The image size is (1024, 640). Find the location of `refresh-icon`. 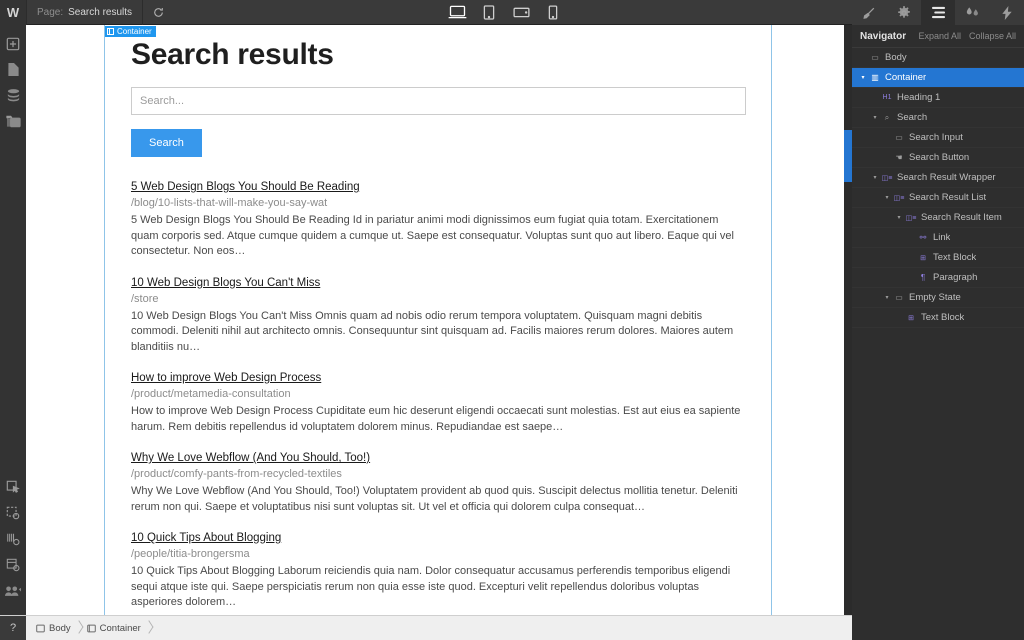

refresh-icon is located at coordinates (158, 12).